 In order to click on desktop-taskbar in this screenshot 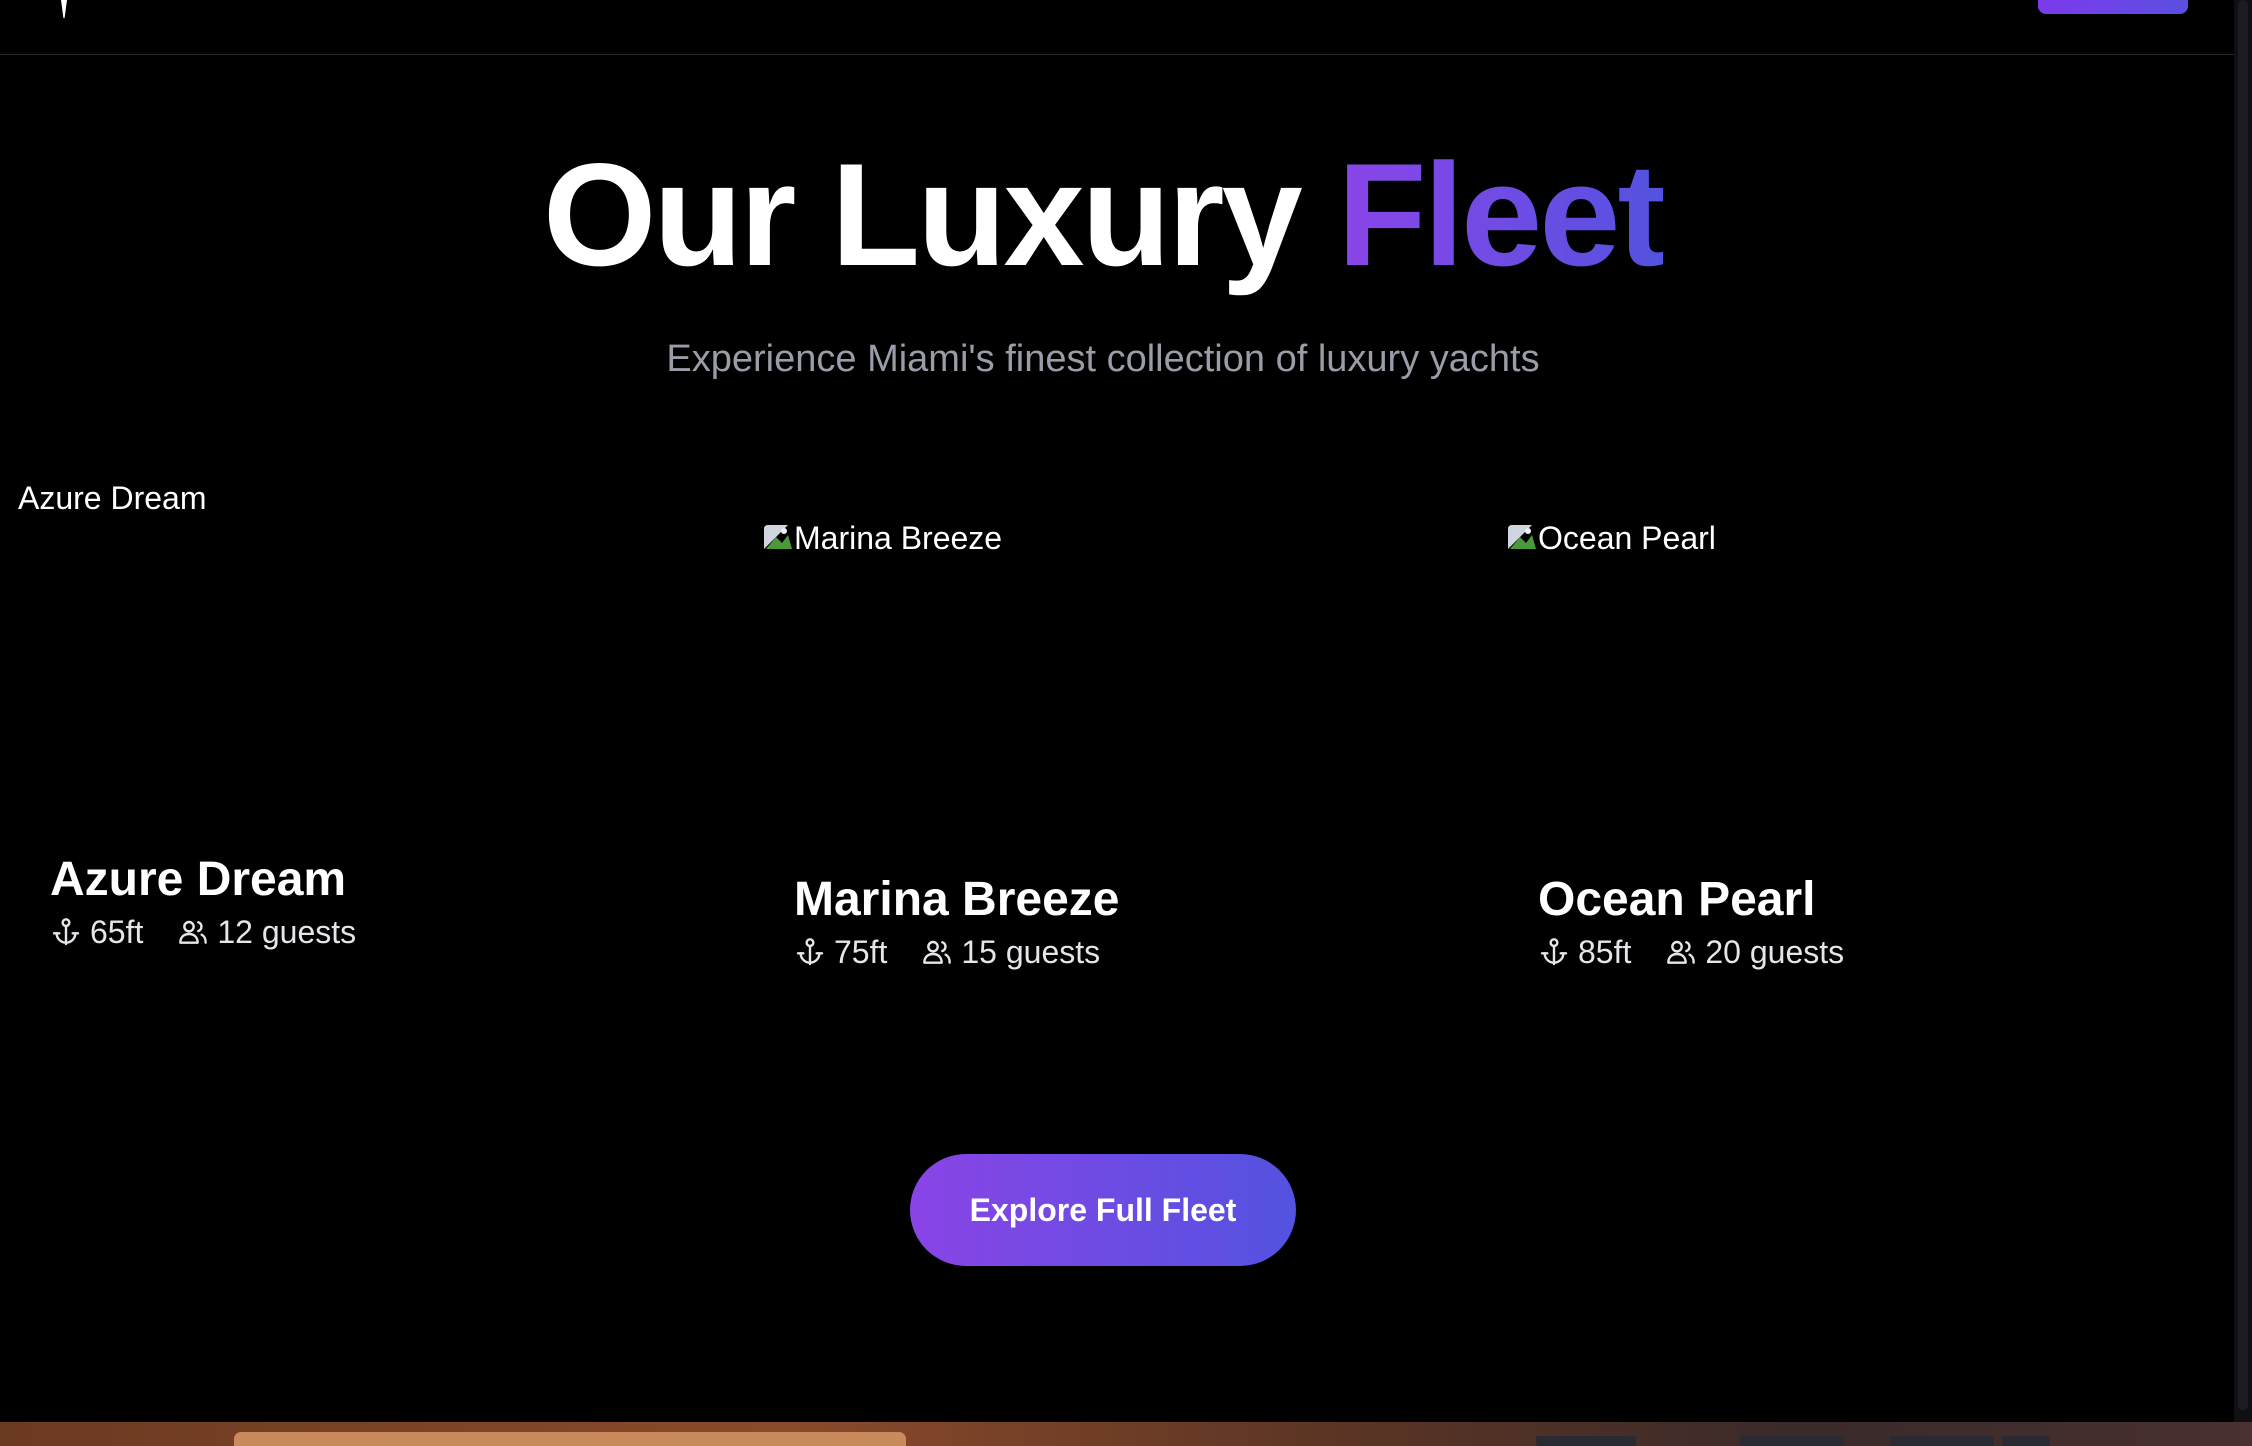, I will do `click(1126, 1434)`.